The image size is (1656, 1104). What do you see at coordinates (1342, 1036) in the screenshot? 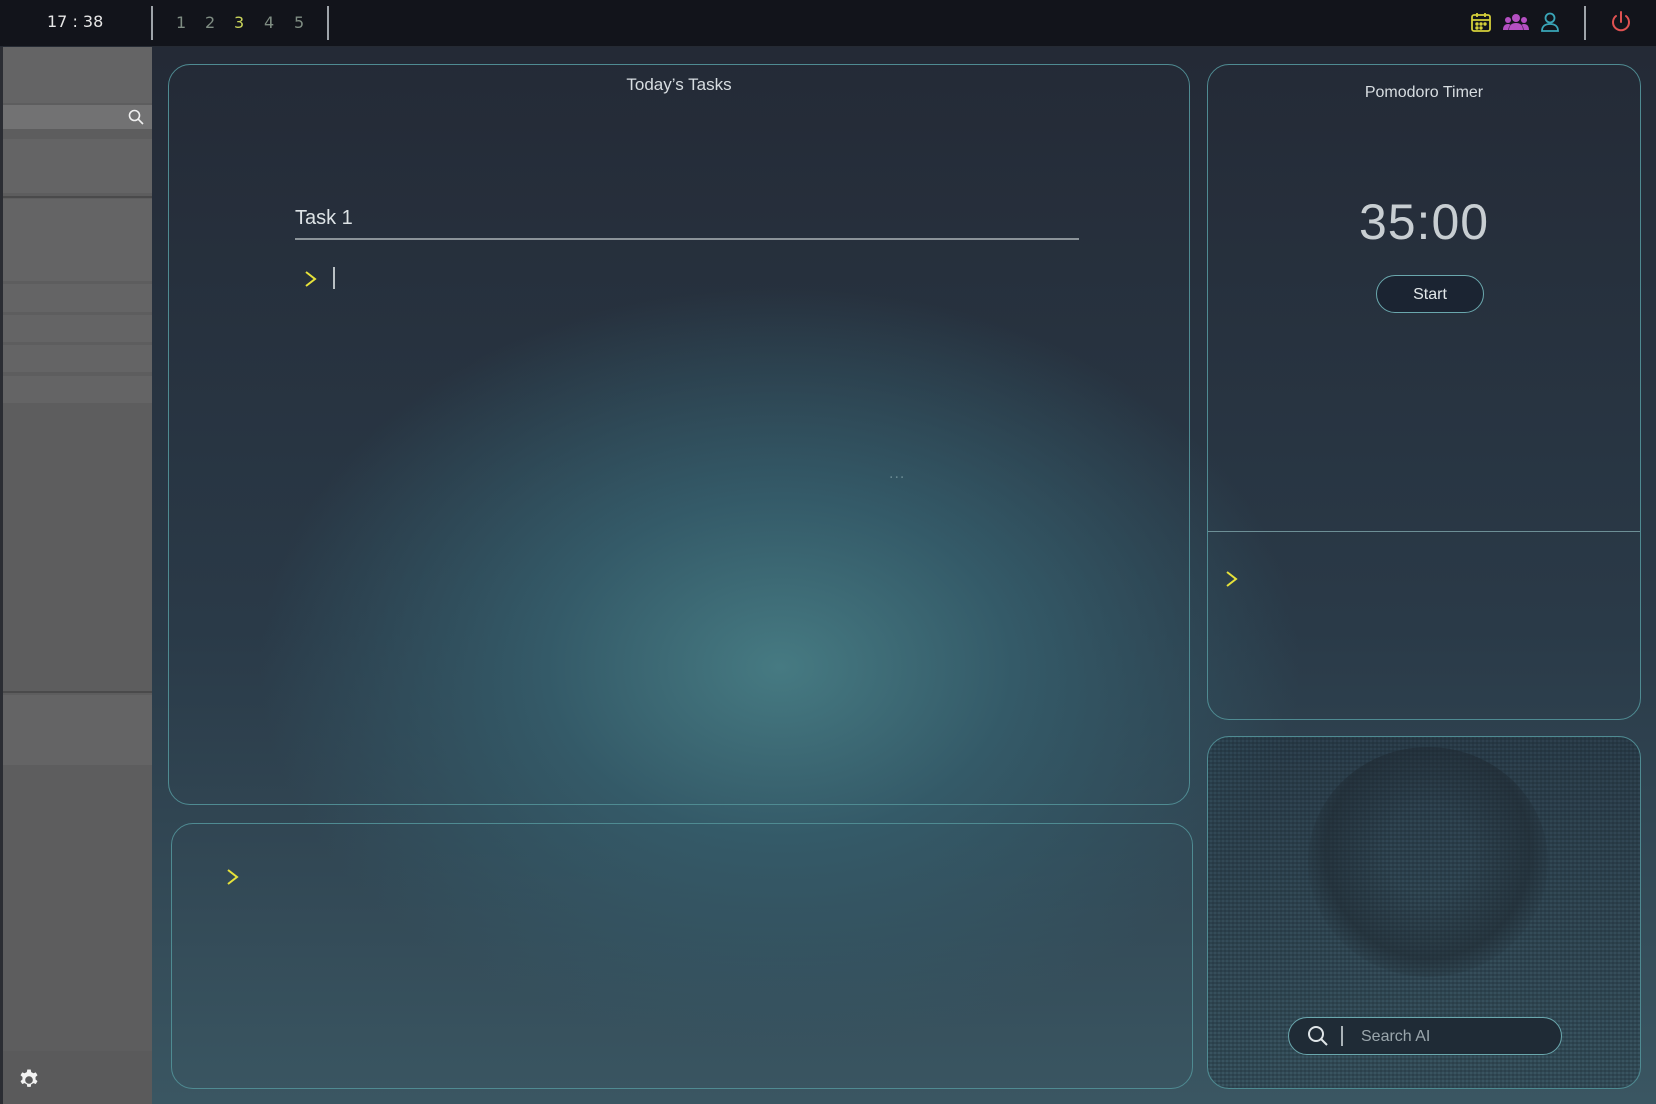
I see `input-separator` at bounding box center [1342, 1036].